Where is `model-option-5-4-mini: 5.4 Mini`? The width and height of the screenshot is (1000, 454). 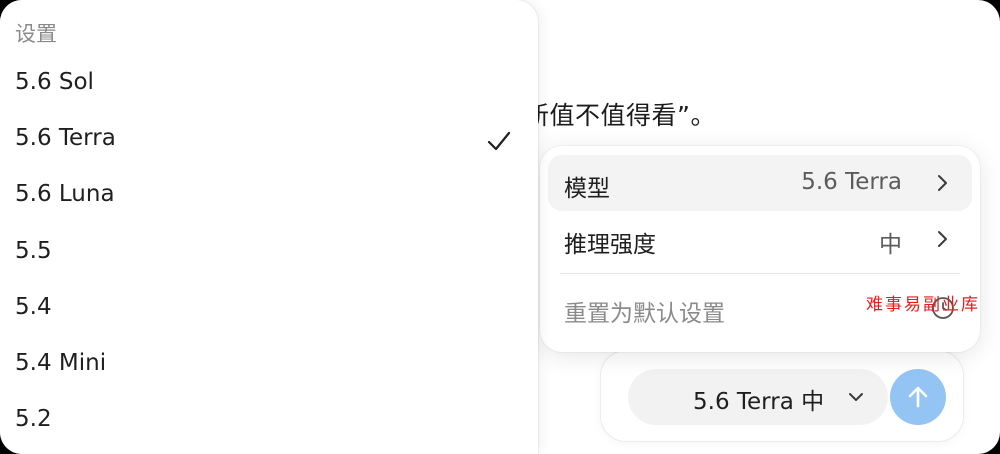
model-option-5-4-mini: 5.4 Mini is located at coordinates (269, 366).